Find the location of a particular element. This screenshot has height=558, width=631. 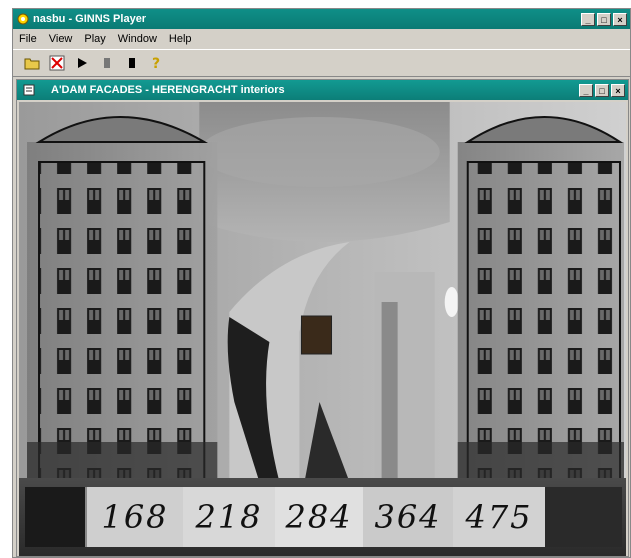

open-button is located at coordinates (32, 63).